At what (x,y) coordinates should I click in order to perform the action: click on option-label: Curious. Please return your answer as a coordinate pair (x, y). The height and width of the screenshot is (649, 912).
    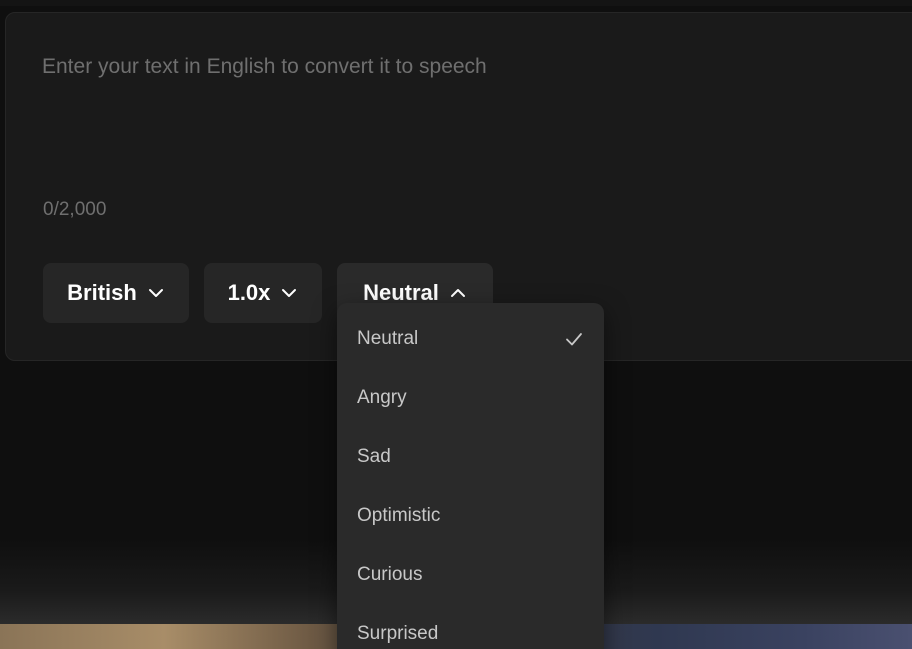
    Looking at the image, I should click on (390, 574).